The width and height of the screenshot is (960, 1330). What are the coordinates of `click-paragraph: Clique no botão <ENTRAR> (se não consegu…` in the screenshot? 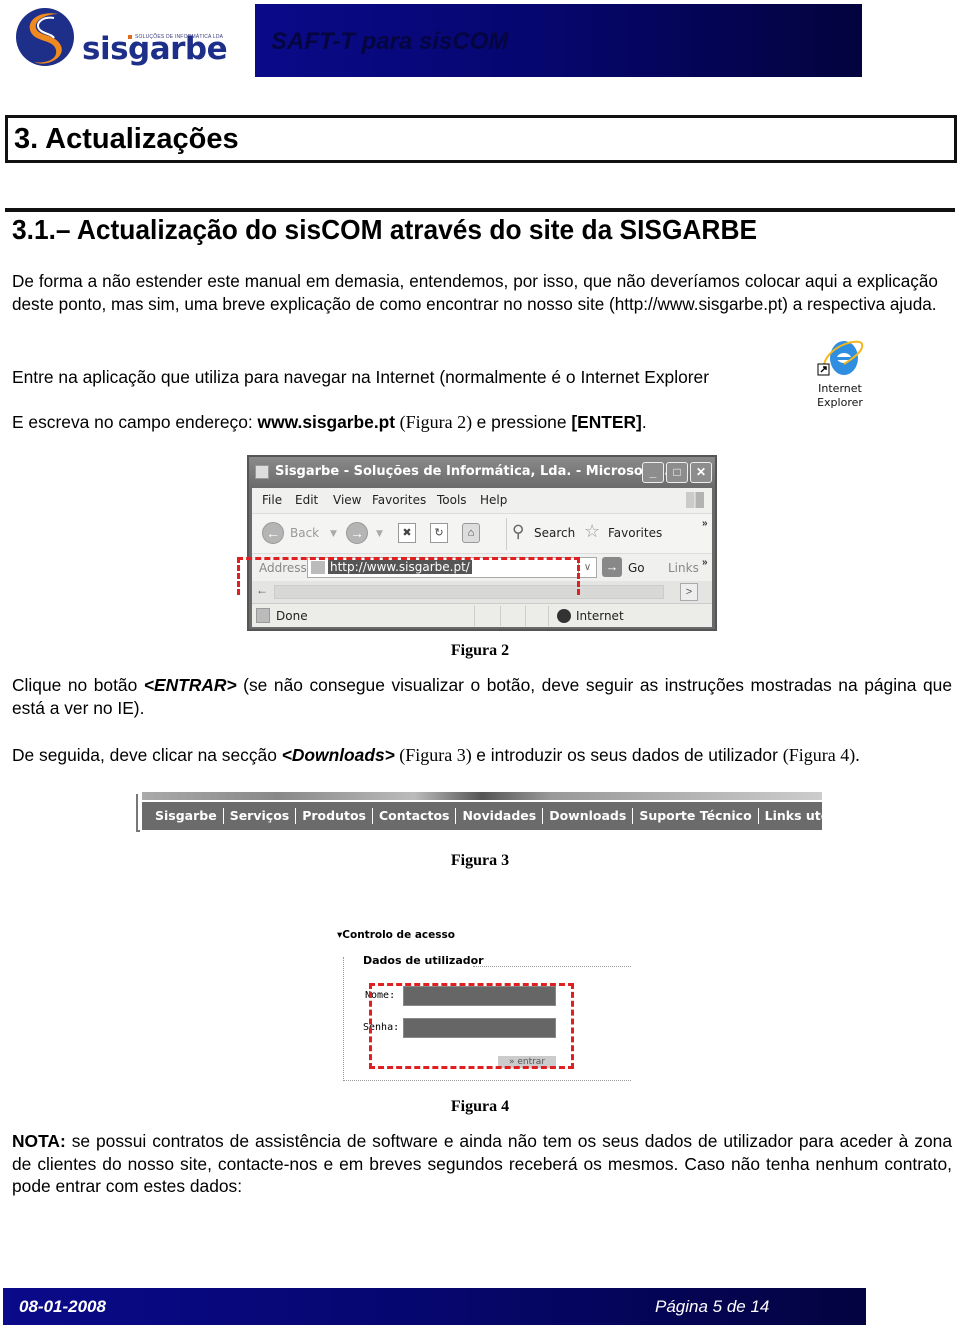 It's located at (482, 696).